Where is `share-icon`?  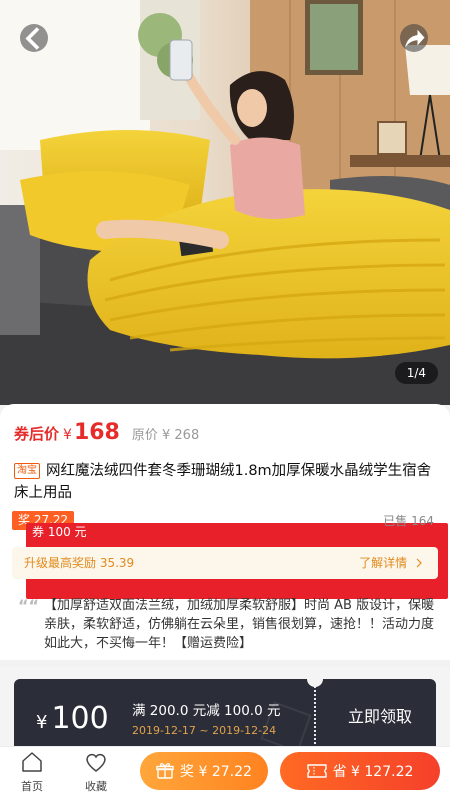
share-icon is located at coordinates (415, 38).